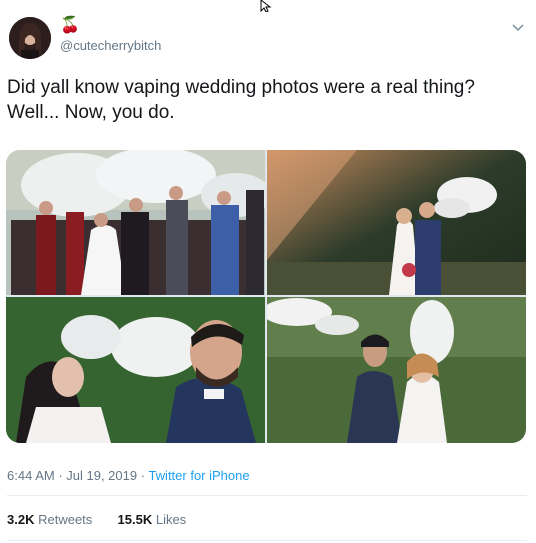 The width and height of the screenshot is (536, 543). Describe the element at coordinates (101, 475) in the screenshot. I see `tweet-date: Jul 19, 2019` at that location.